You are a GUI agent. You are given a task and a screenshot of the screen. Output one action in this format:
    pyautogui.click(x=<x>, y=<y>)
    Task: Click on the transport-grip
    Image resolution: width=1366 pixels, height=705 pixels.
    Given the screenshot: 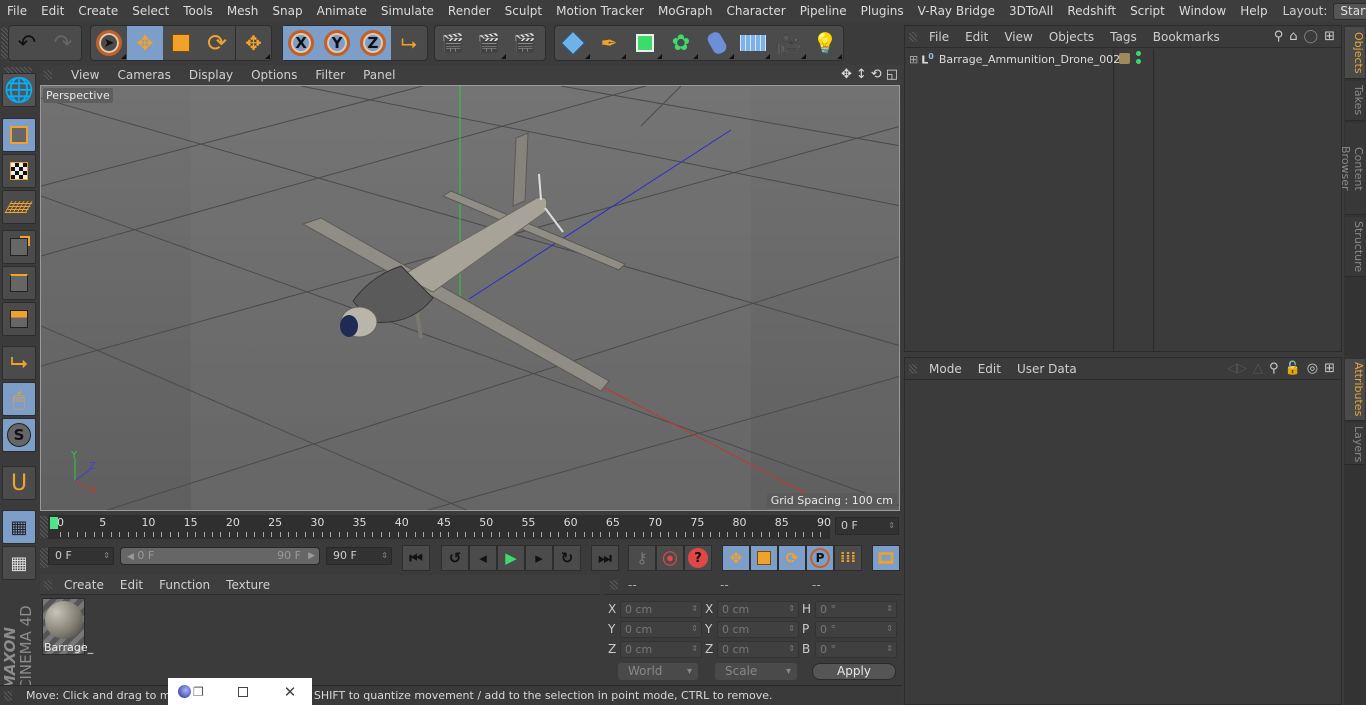 What is the action you would take?
    pyautogui.click(x=44, y=558)
    